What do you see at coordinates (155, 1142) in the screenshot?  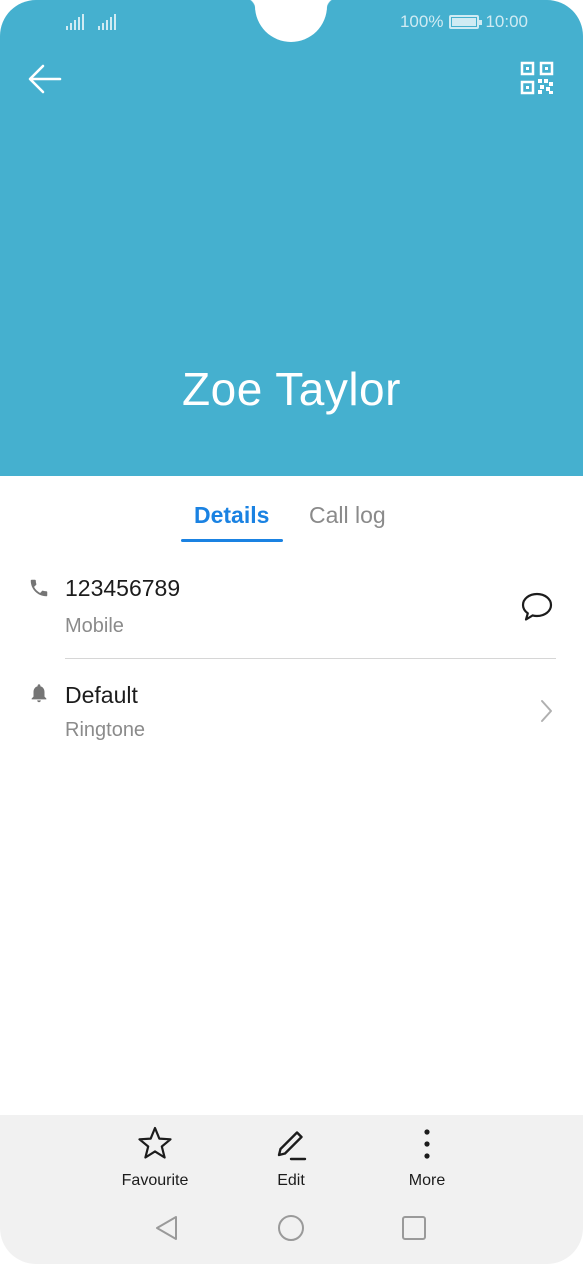 I see `star-icon` at bounding box center [155, 1142].